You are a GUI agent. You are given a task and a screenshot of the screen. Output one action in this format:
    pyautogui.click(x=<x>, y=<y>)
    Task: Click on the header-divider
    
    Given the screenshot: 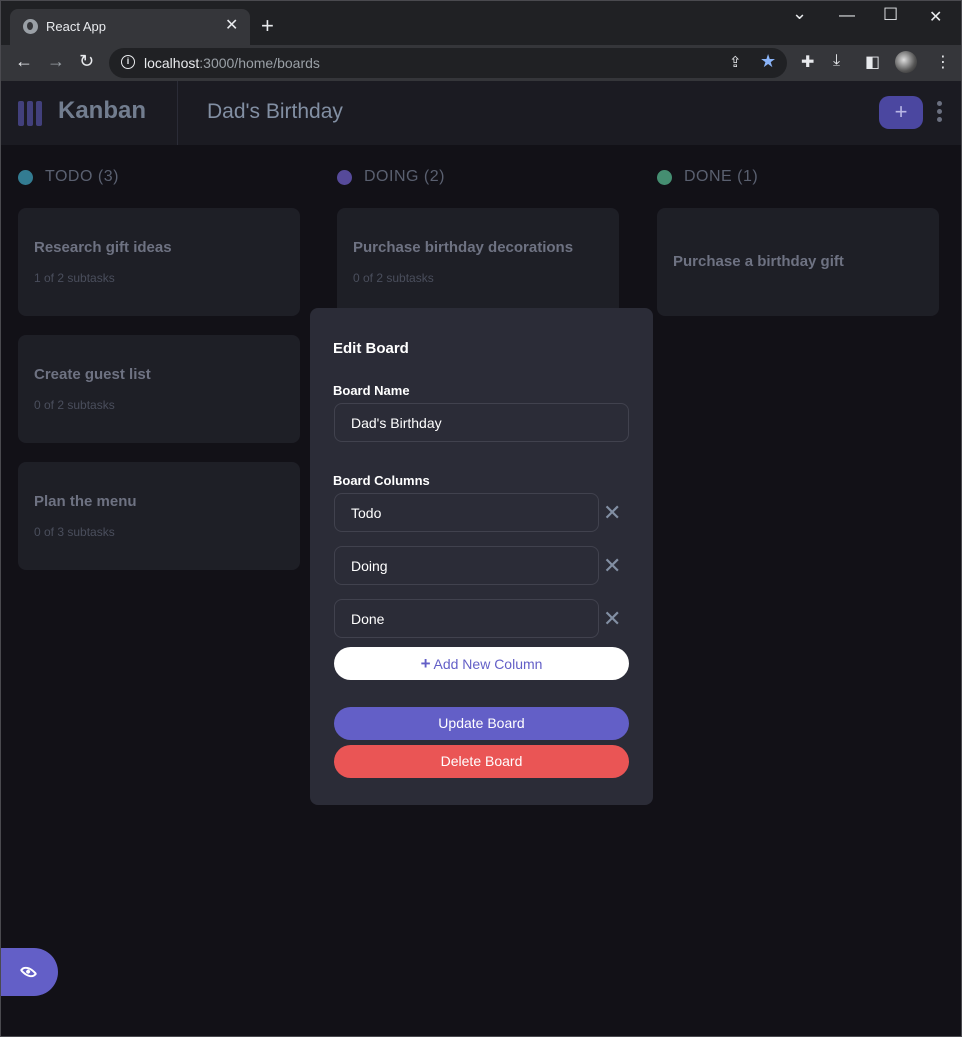 What is the action you would take?
    pyautogui.click(x=177, y=113)
    